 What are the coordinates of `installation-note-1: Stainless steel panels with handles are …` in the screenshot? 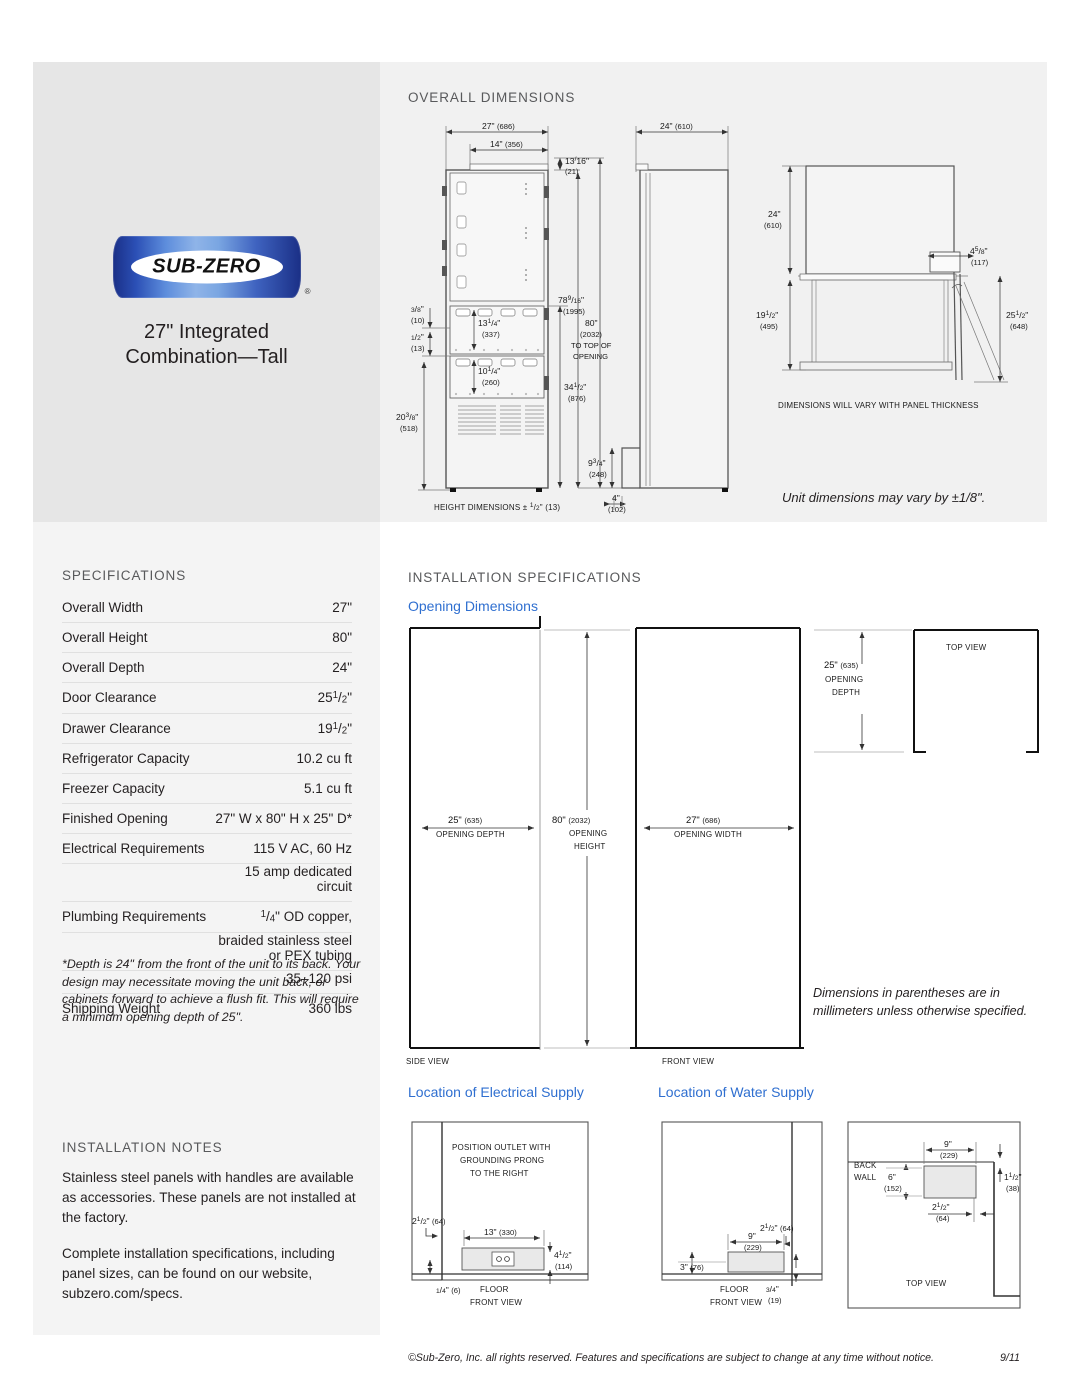 It's located at (209, 1197).